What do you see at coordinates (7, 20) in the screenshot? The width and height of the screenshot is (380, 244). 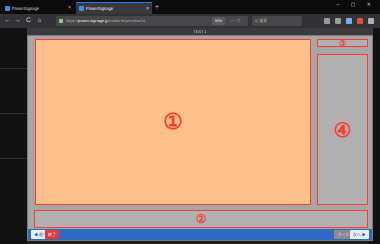 I see `back-icon: ←` at bounding box center [7, 20].